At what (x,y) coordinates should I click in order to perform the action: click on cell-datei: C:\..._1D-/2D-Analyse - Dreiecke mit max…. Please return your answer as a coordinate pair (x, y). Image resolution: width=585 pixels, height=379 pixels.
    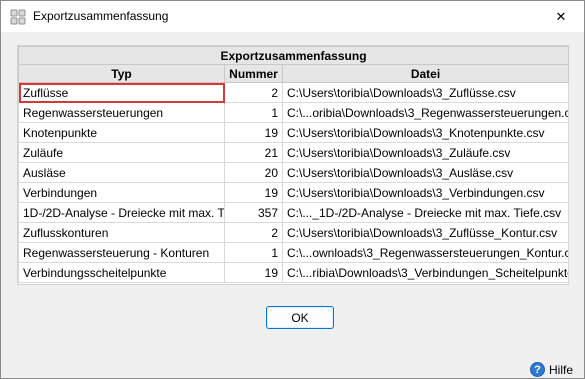
    Looking at the image, I should click on (425, 212).